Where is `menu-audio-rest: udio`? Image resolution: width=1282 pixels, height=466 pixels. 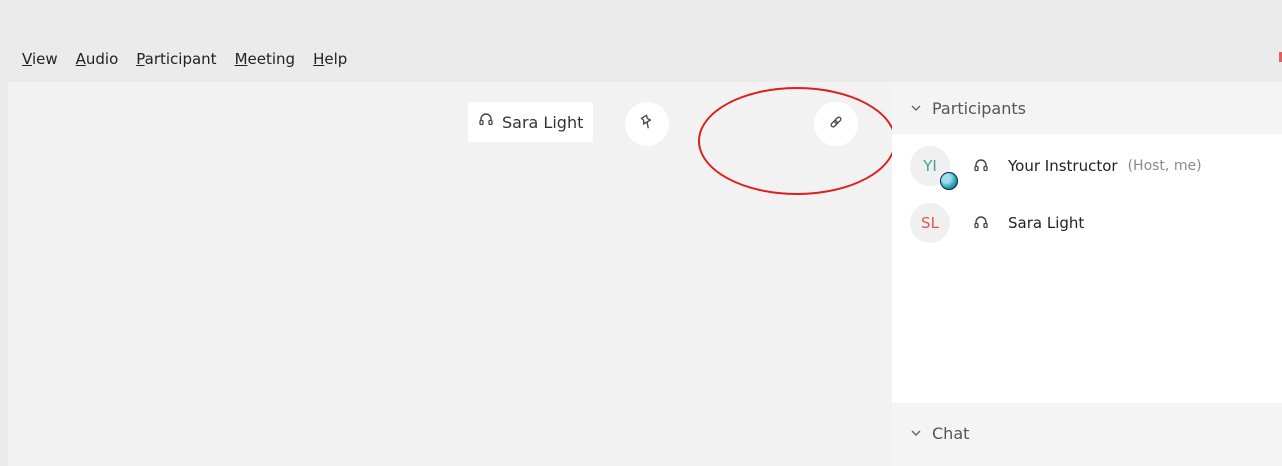
menu-audio-rest: udio is located at coordinates (102, 59).